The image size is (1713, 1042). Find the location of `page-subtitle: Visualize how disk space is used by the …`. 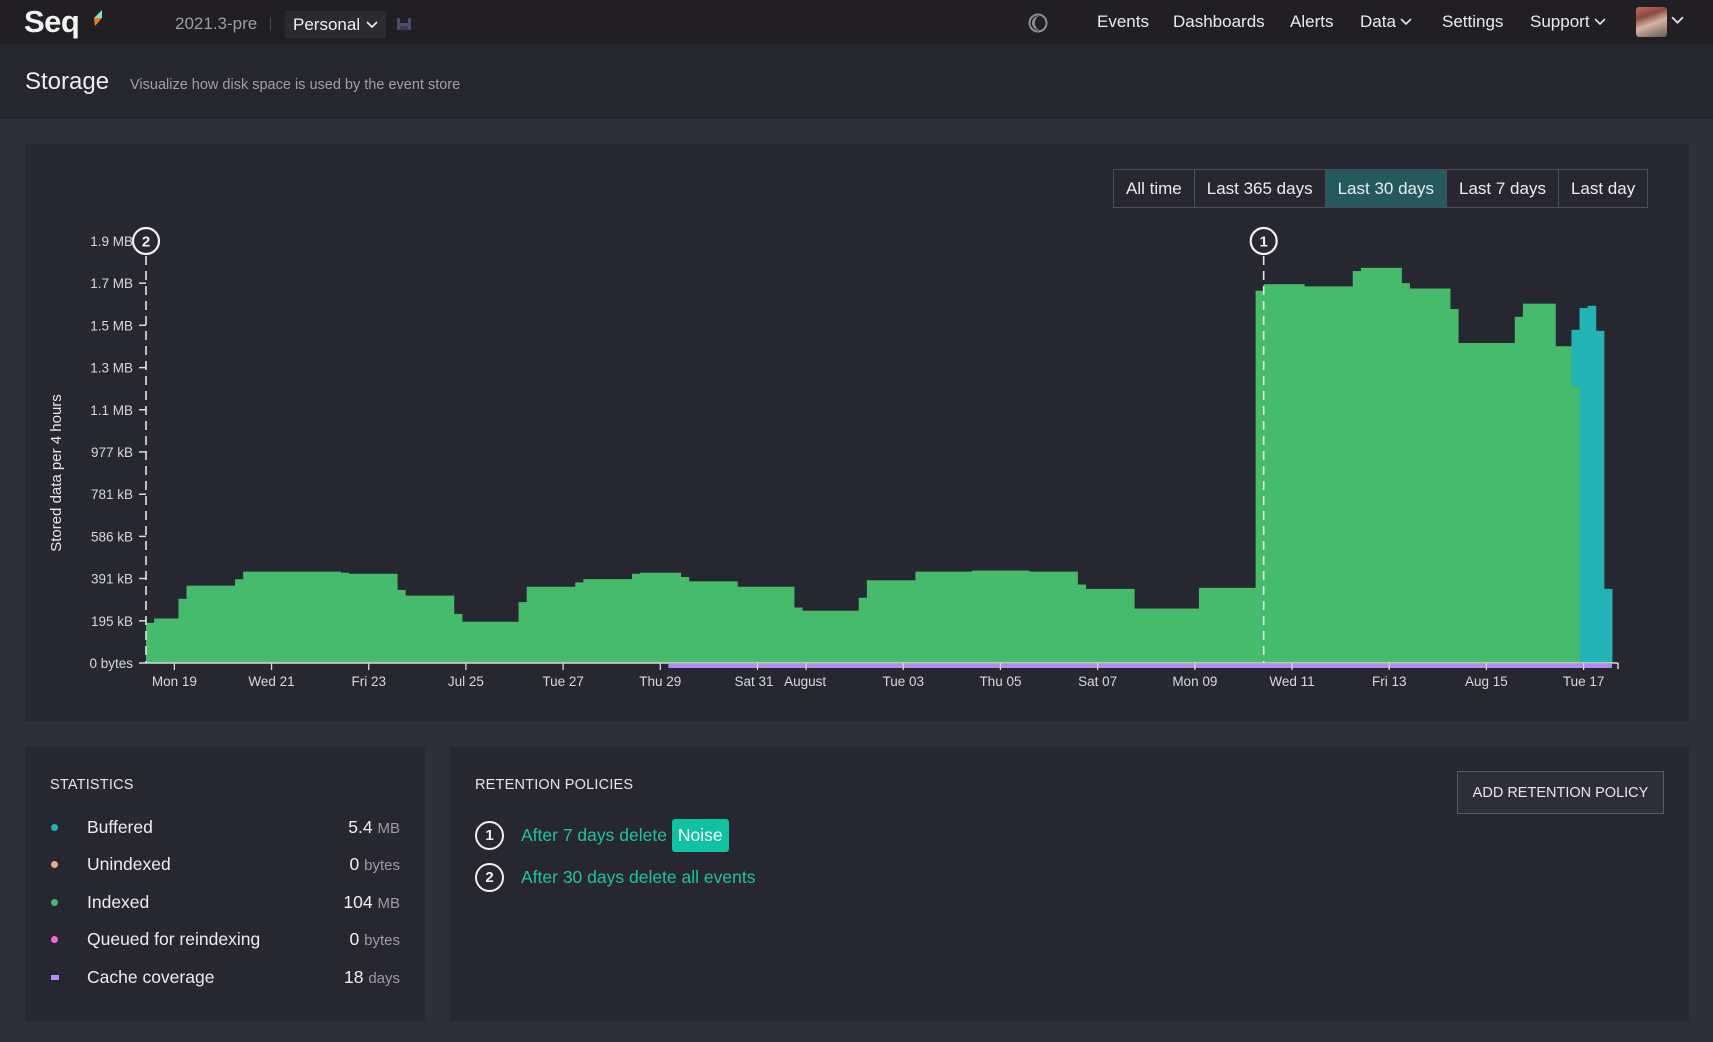

page-subtitle: Visualize how disk space is used by the … is located at coordinates (295, 85).